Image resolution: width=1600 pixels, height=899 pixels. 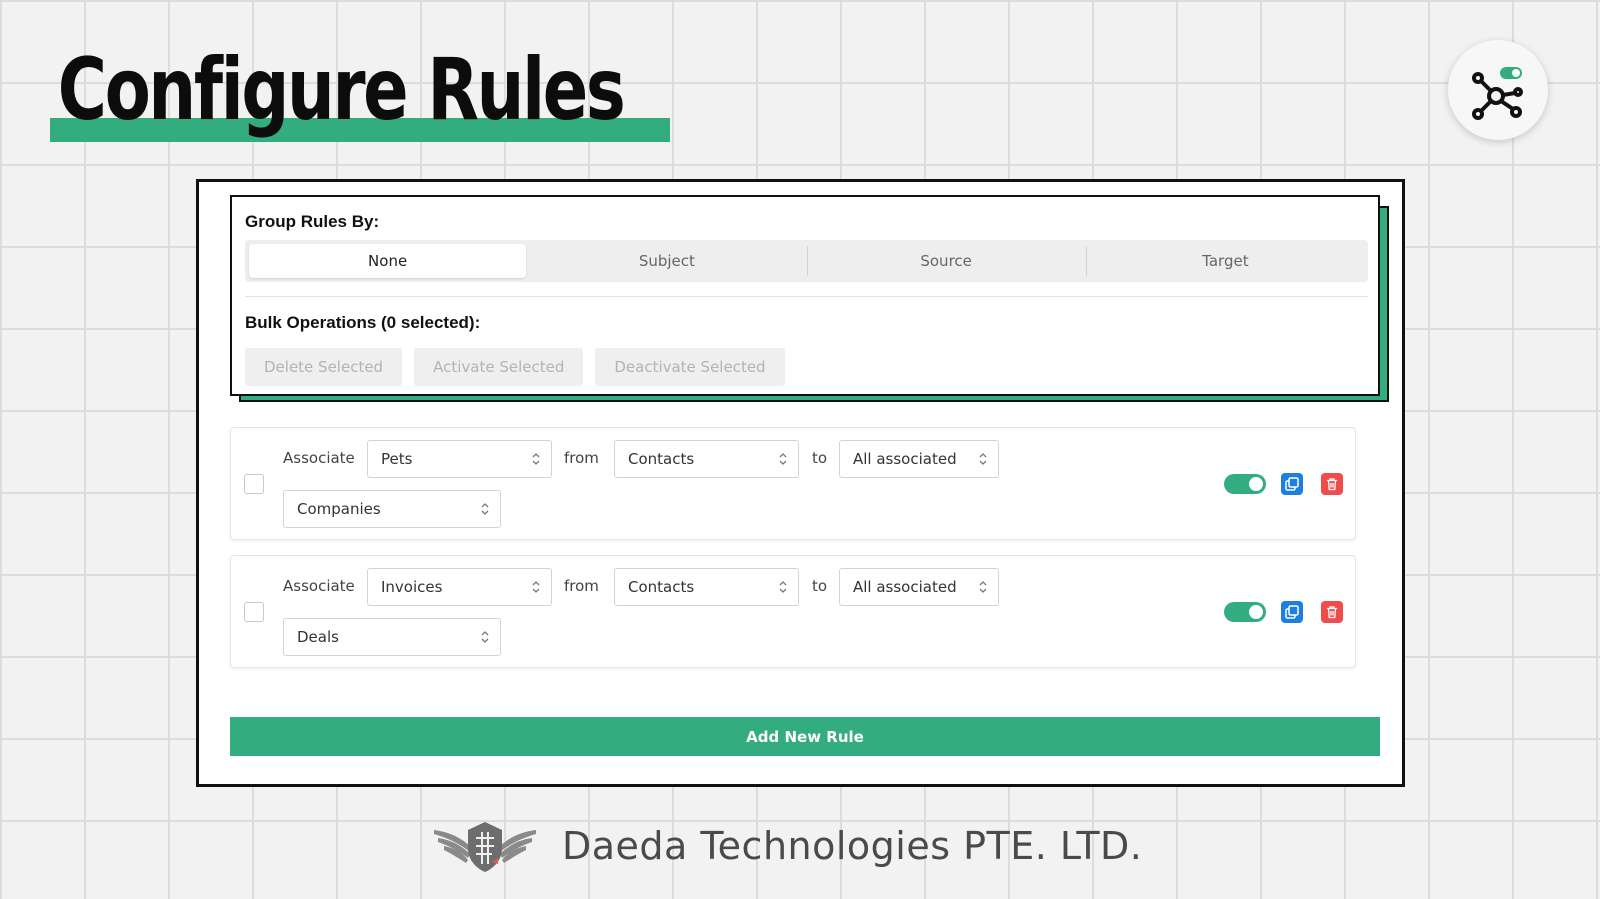 I want to click on divider, so click(x=806, y=296).